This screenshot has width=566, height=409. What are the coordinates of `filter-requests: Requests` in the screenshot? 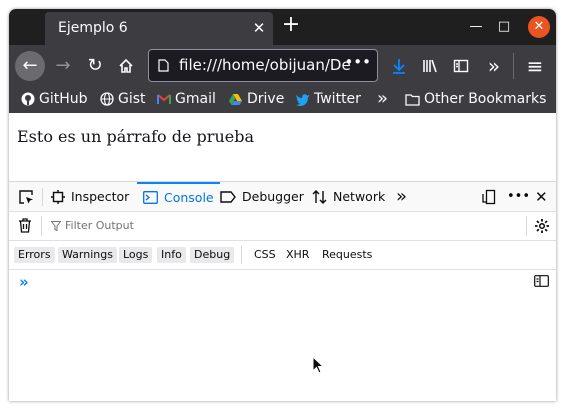 It's located at (347, 255).